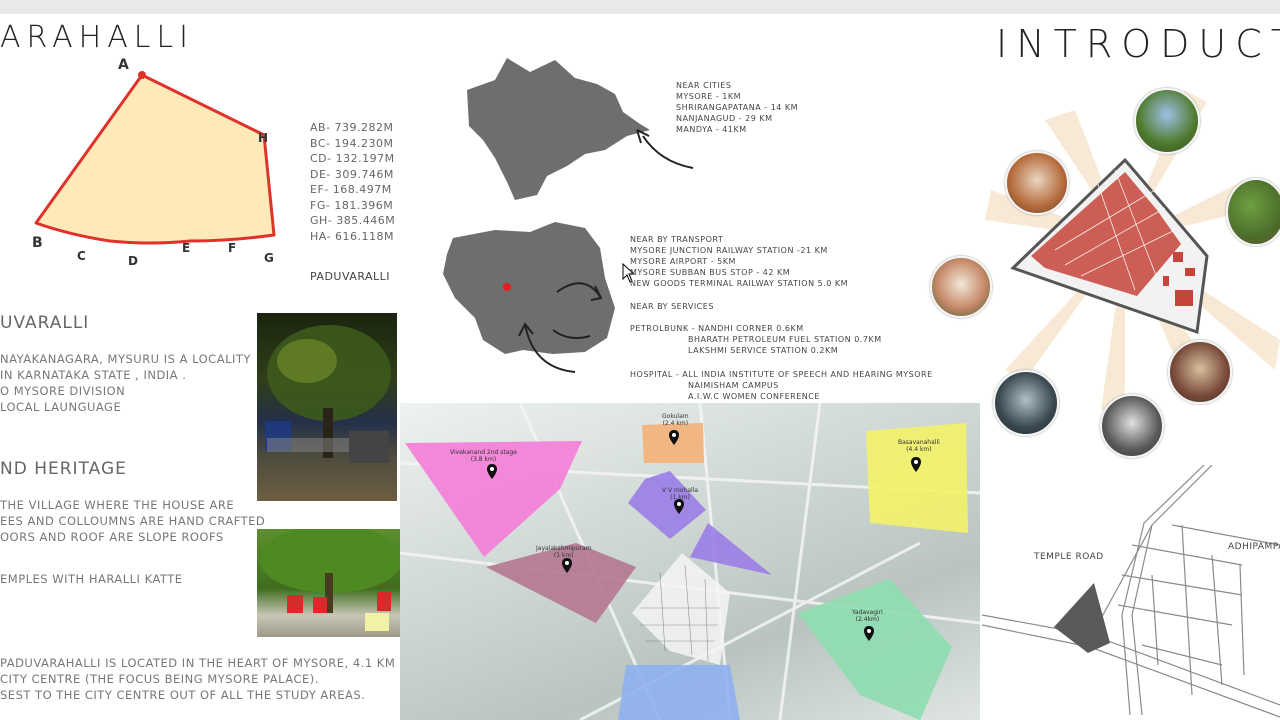  I want to click on measurement: HA- 616.118m, so click(352, 236).